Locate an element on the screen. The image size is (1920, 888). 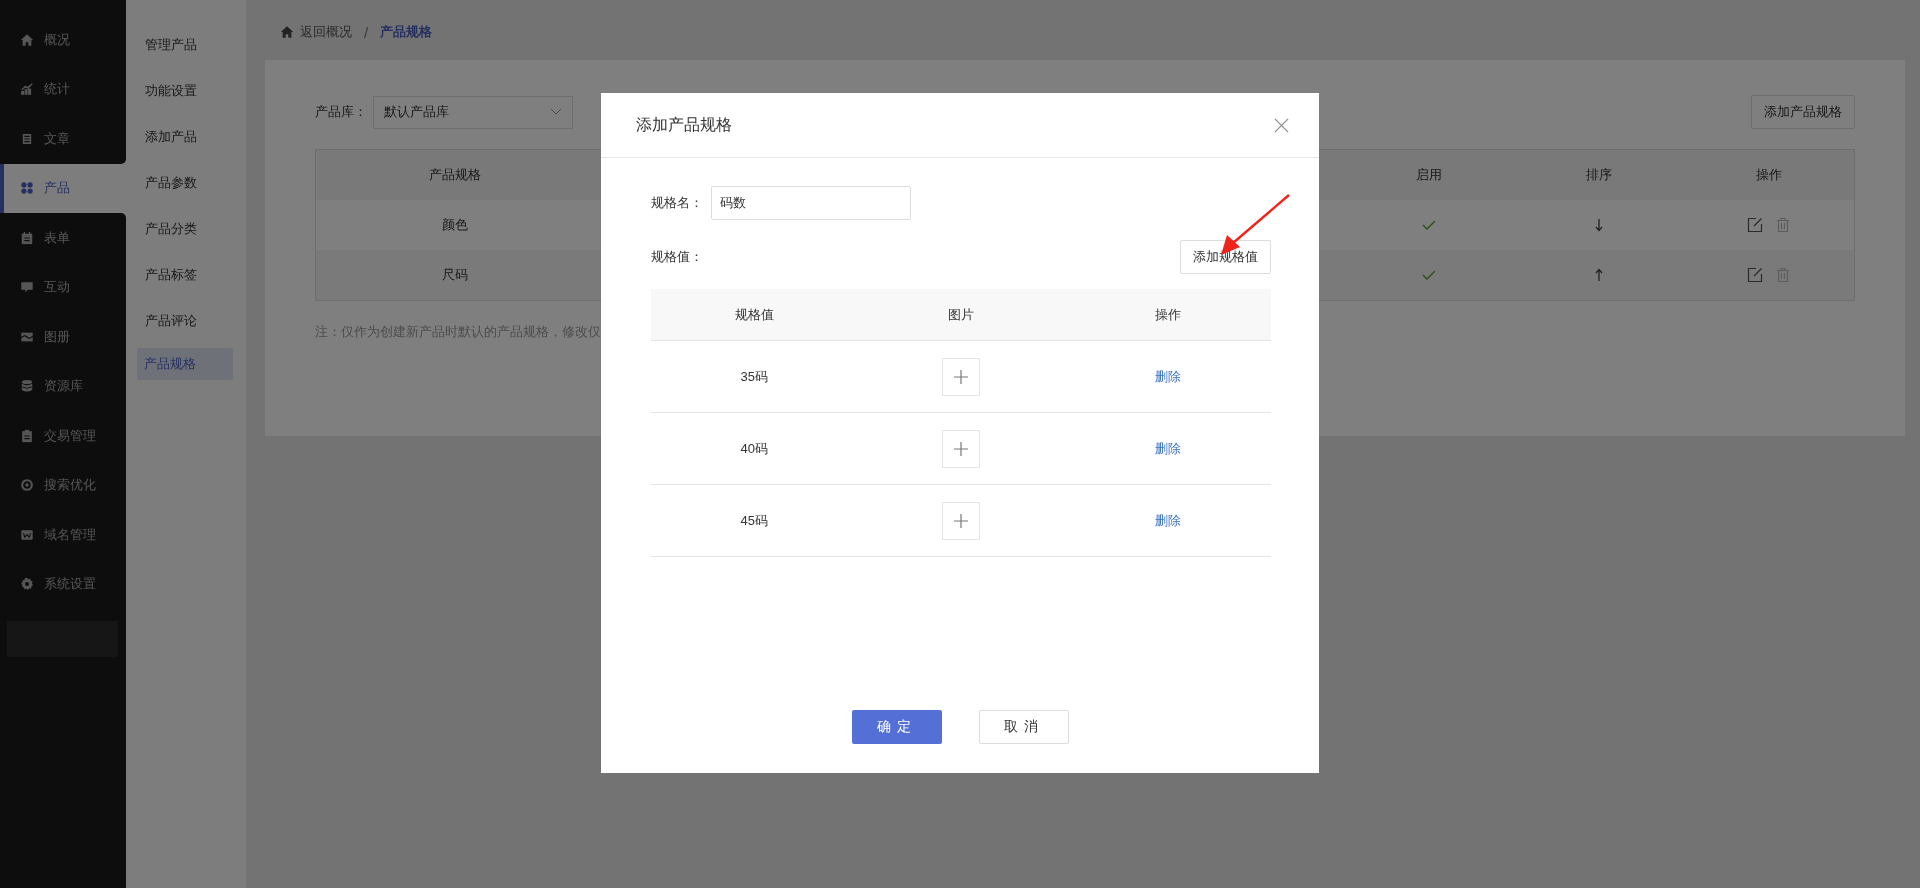
document-icon is located at coordinates (27, 138).